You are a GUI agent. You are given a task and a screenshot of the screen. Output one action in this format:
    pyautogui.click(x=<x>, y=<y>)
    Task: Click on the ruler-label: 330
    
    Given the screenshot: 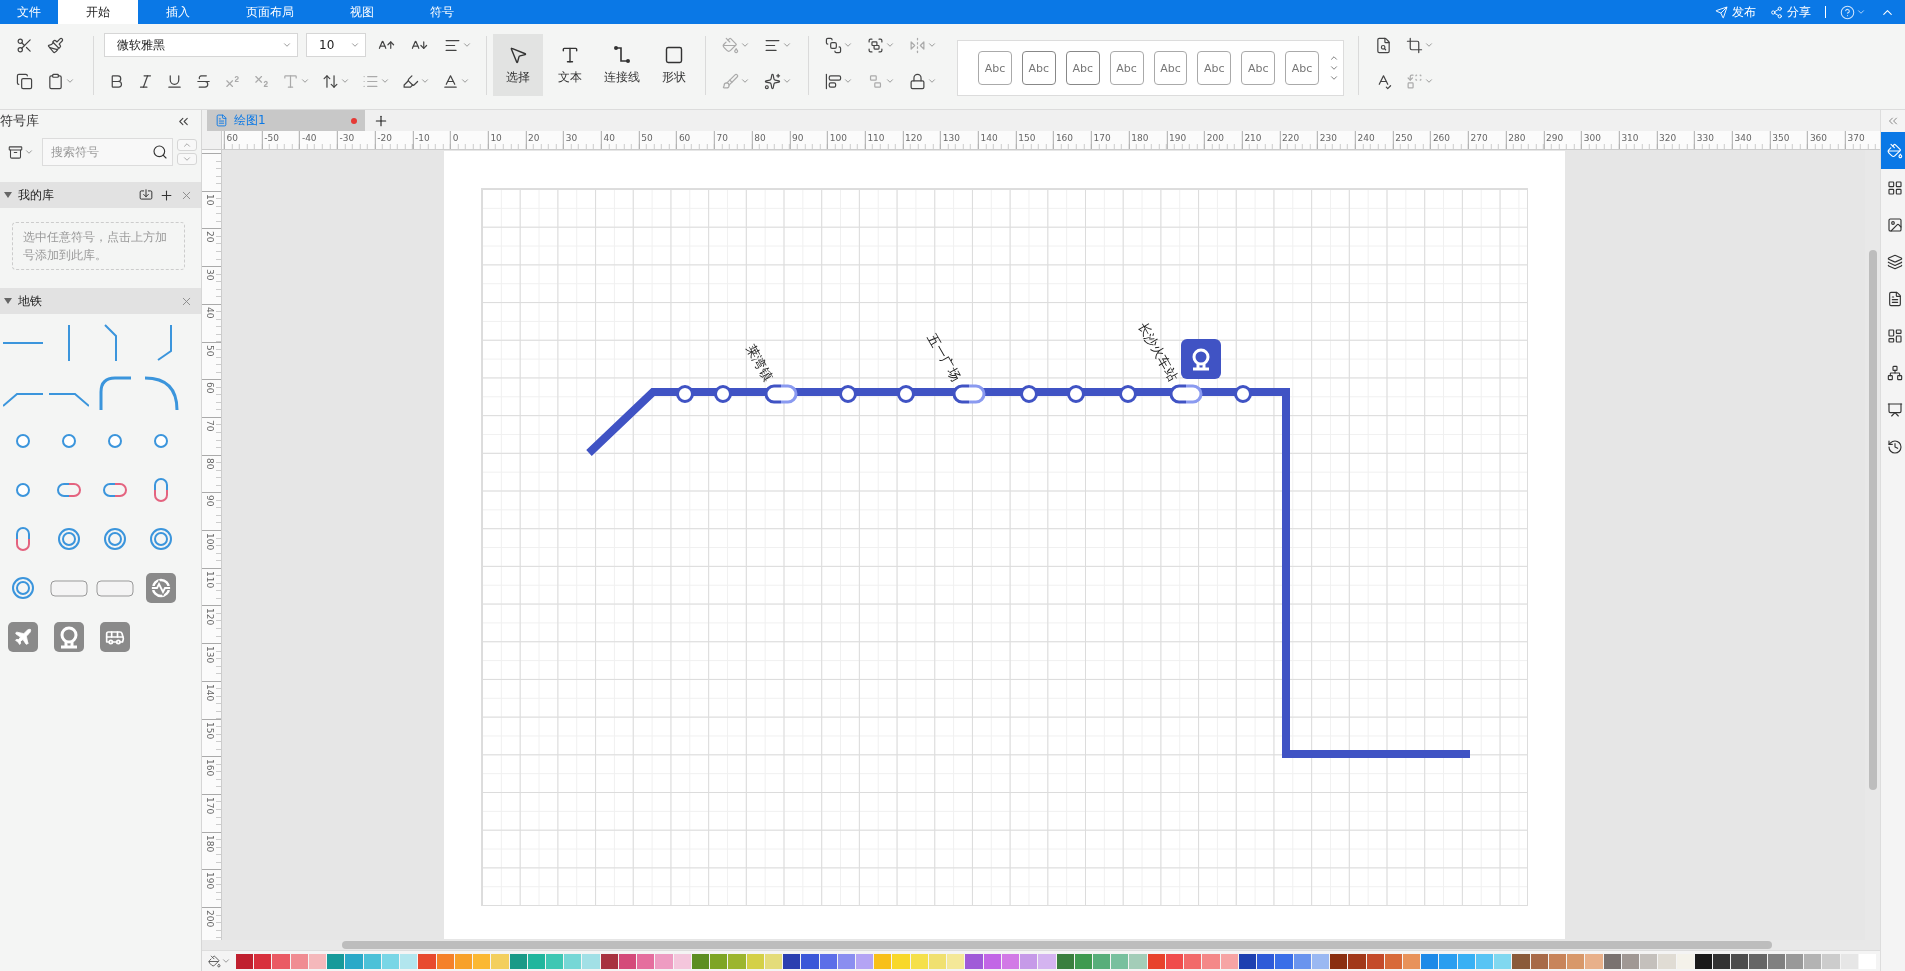 What is the action you would take?
    pyautogui.click(x=1705, y=138)
    